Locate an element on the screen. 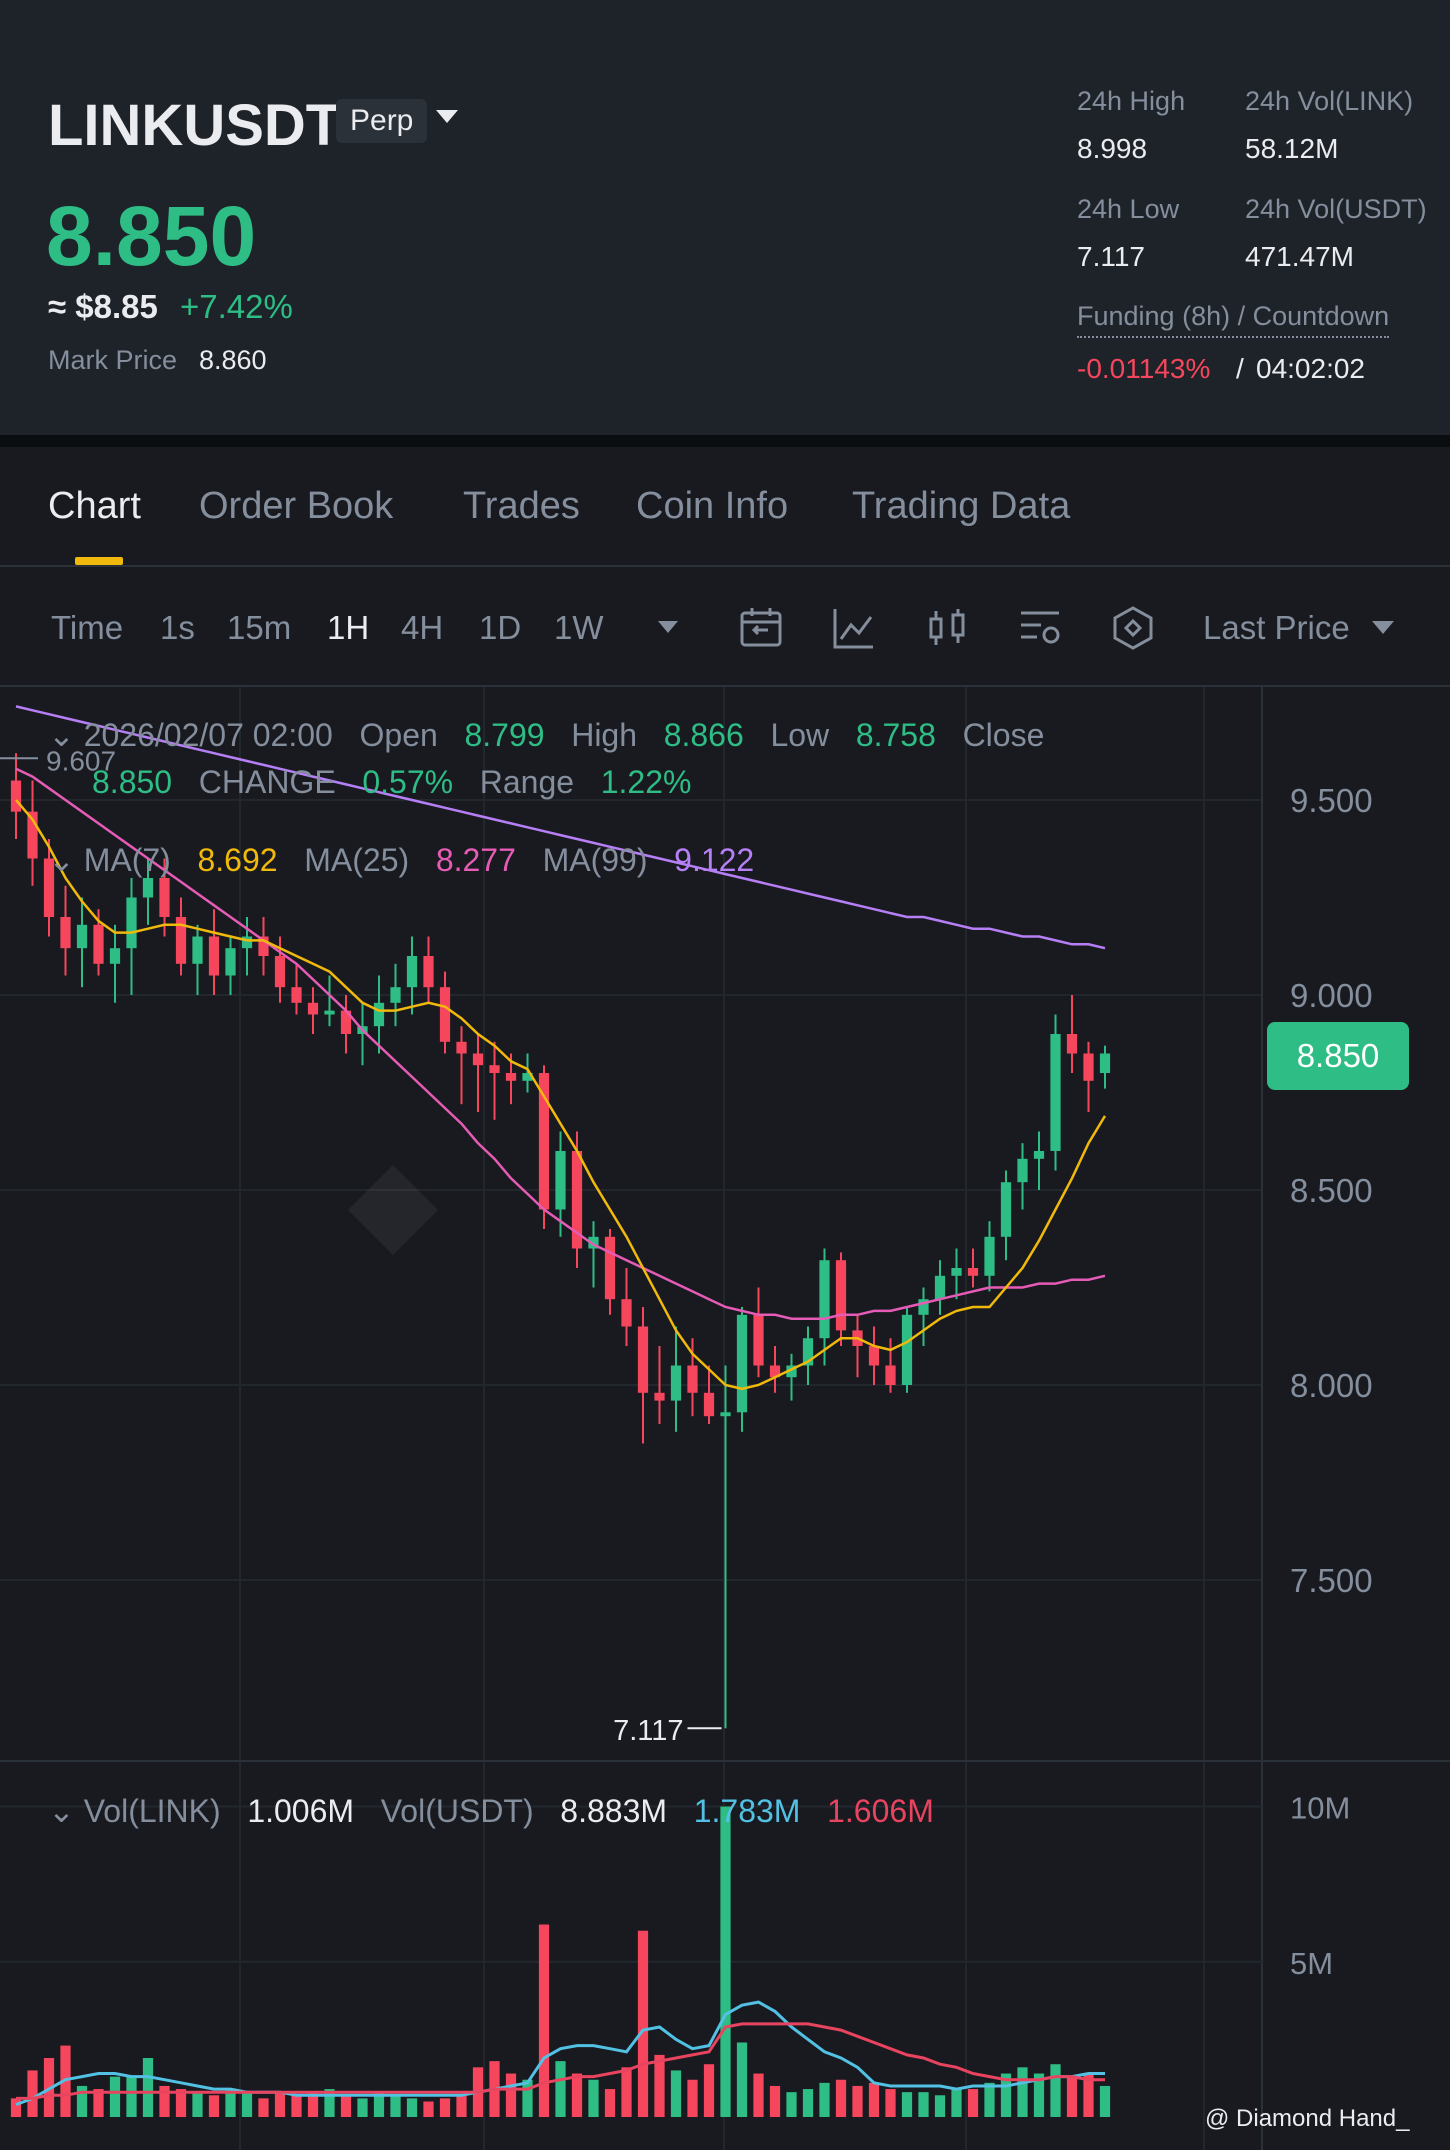 This screenshot has width=1450, height=2150. indicator-icon is located at coordinates (854, 628).